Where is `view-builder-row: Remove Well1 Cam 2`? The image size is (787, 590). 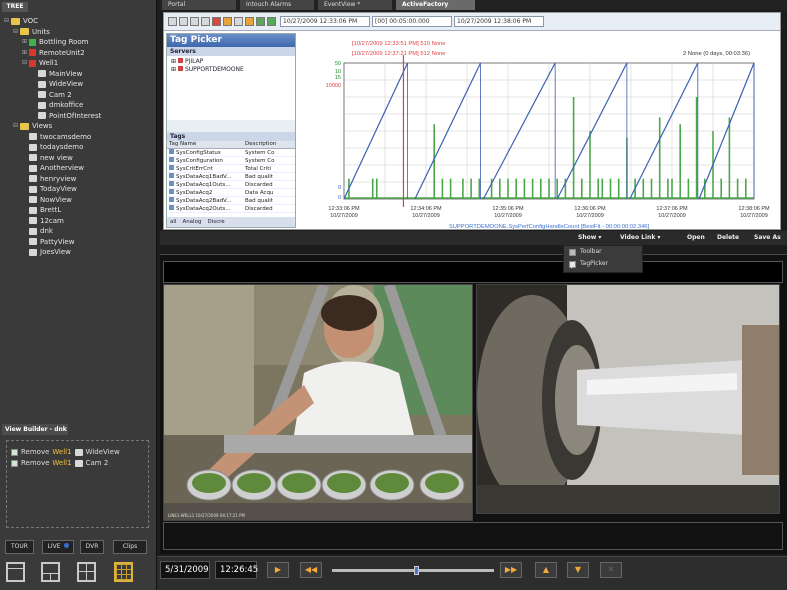
view-builder-row: Remove Well1 Cam 2 is located at coordinates (59, 463).